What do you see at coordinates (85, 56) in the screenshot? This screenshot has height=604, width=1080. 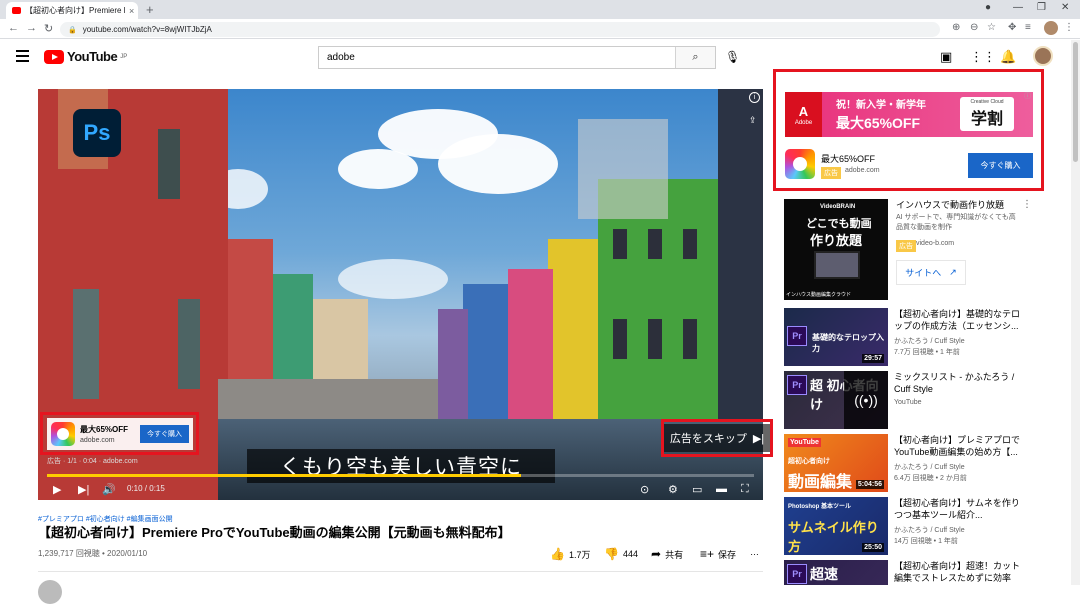 I see `youtube-logo: YouTube JP` at bounding box center [85, 56].